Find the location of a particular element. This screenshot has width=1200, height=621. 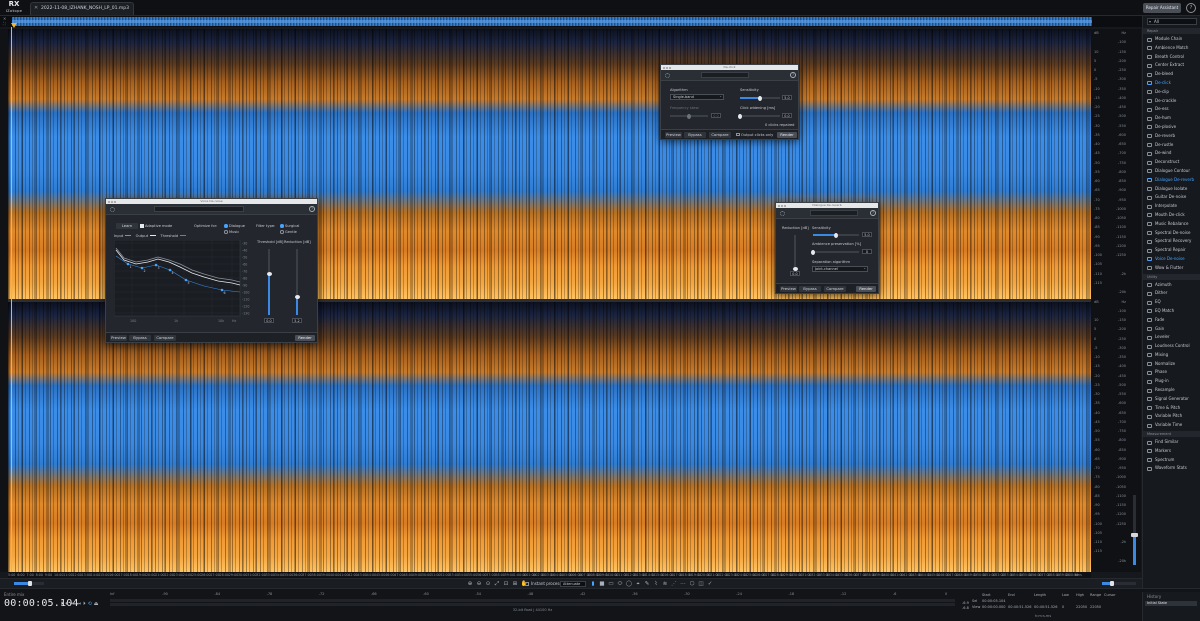

zoom-tool-icon: ⊕ is located at coordinates (470, 584).